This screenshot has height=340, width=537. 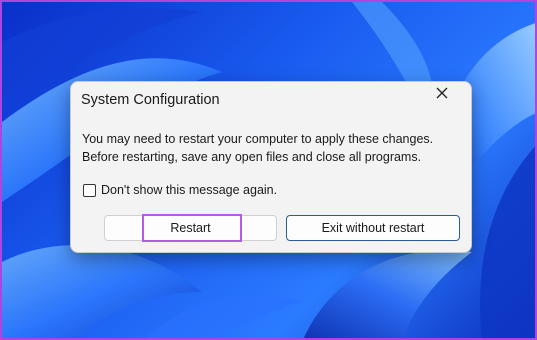 What do you see at coordinates (150, 100) in the screenshot?
I see `dialog-title: System Configuration` at bounding box center [150, 100].